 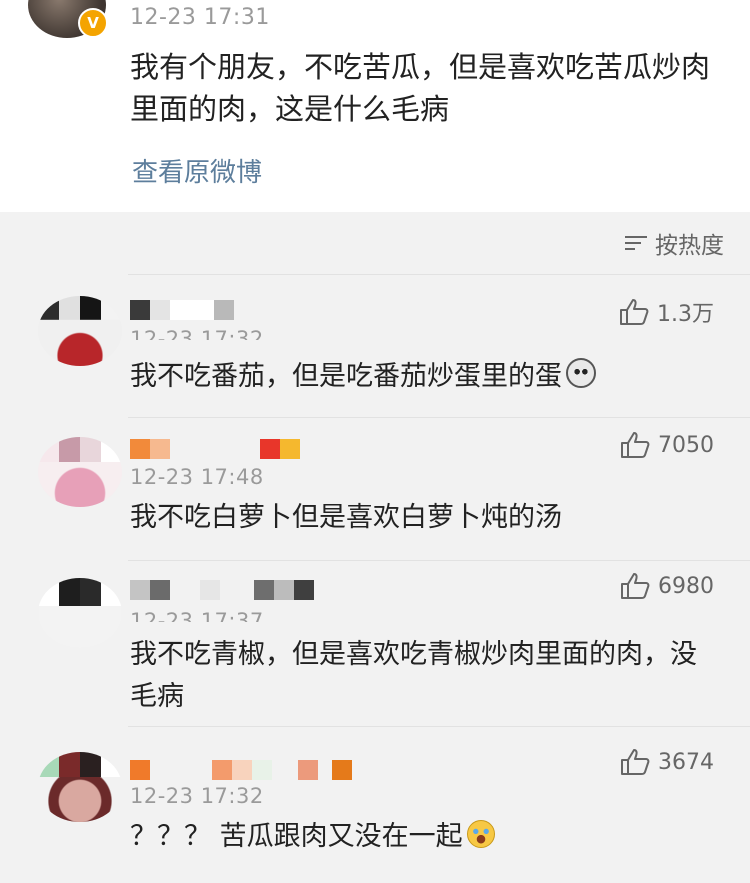 I want to click on comment-text: ？？？ 苦瓜跟肉又没在一起, so click(x=415, y=837).